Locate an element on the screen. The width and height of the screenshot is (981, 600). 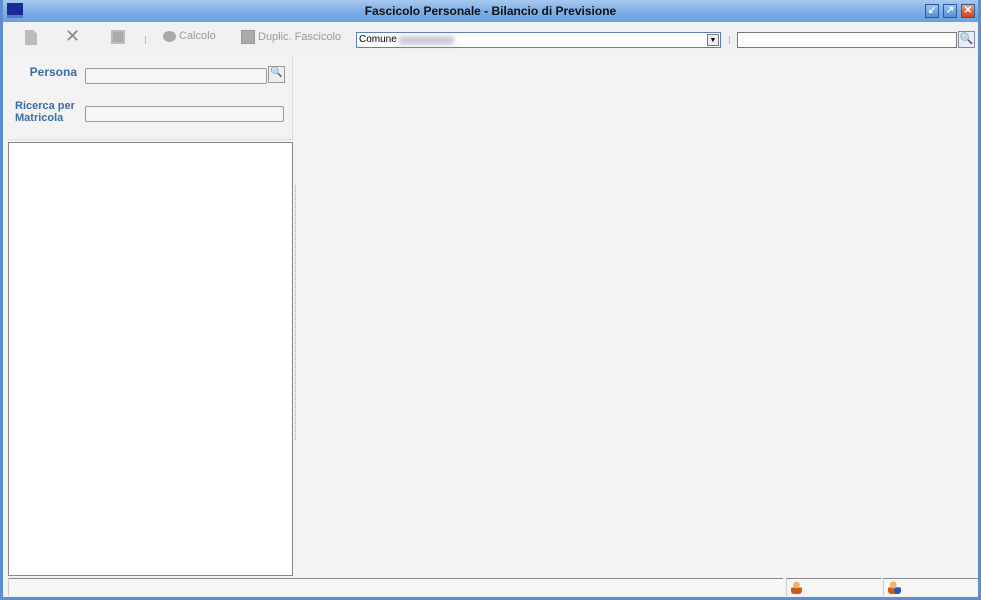
duplica-fascicolo-button: Duplic. Fascicolo is located at coordinates (291, 37).